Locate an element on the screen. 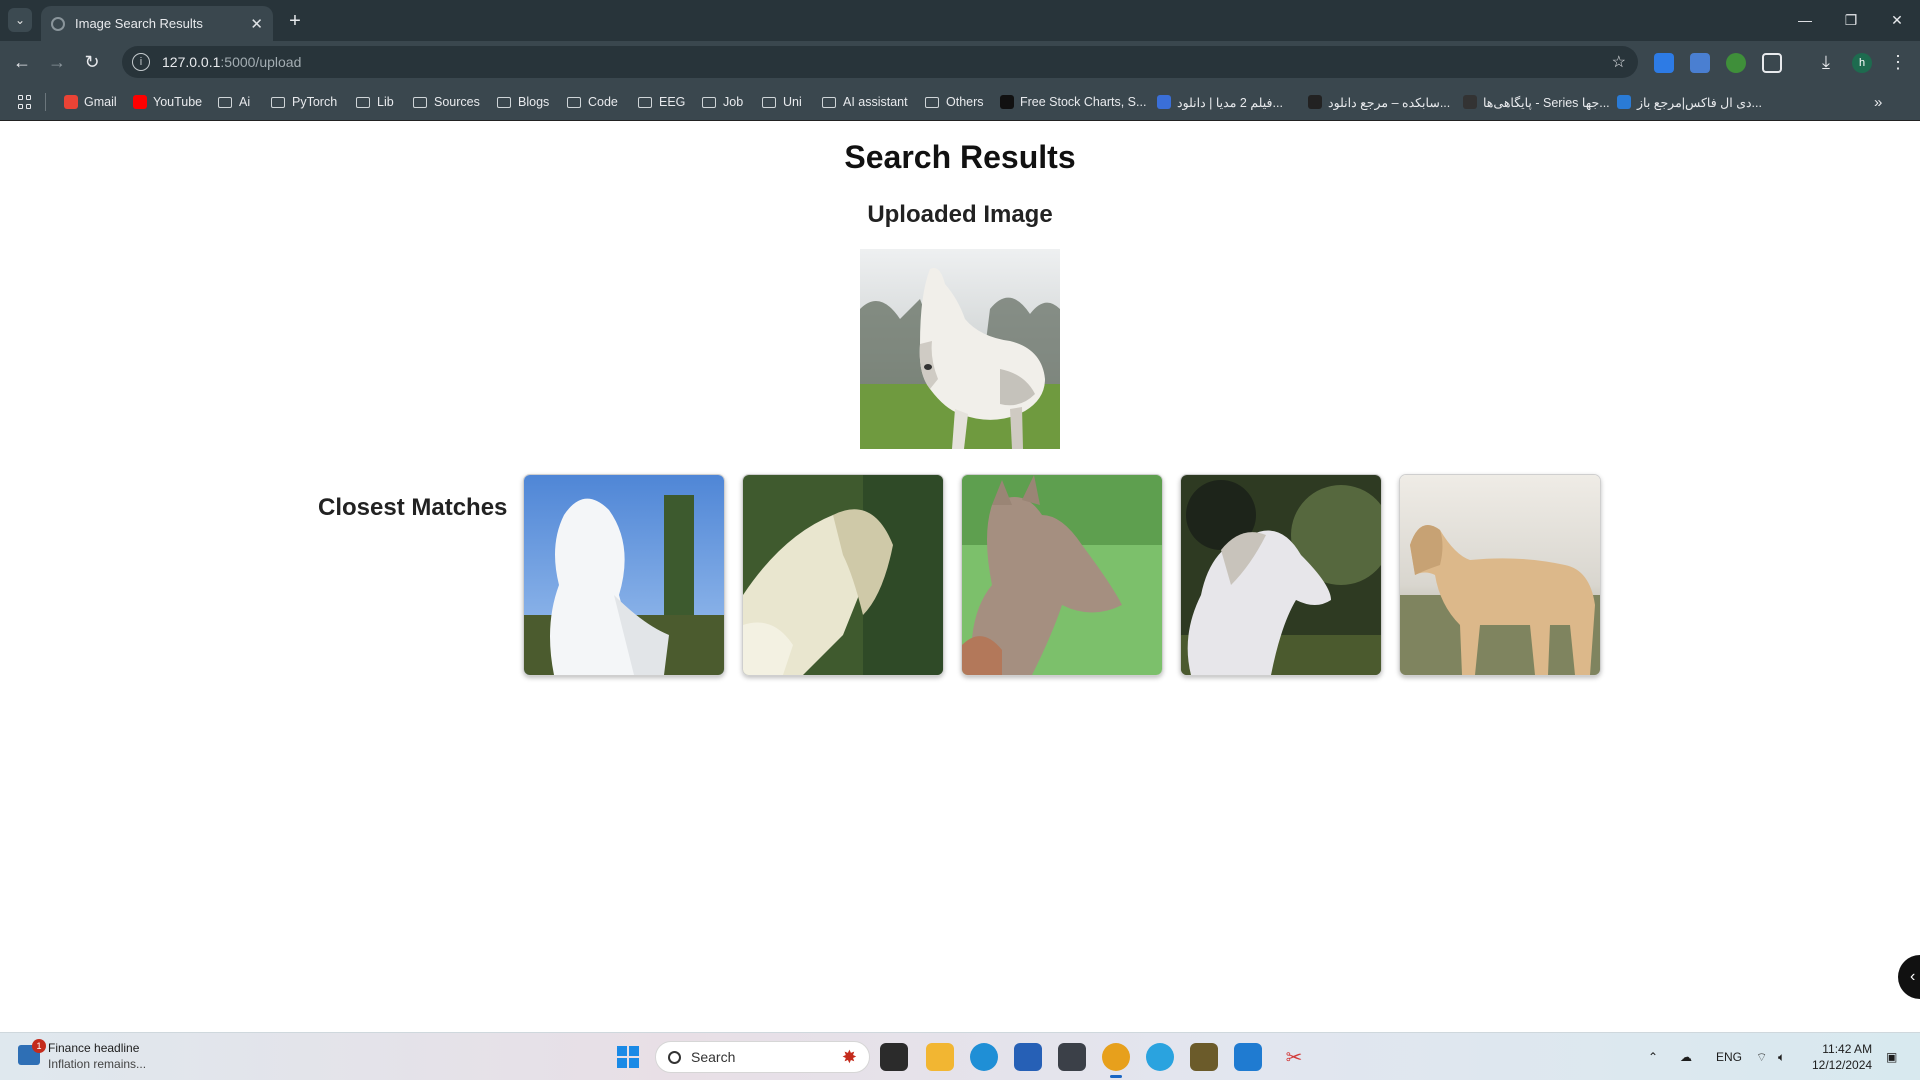 The image size is (1920, 1081). url-host: 127.0.0.1 is located at coordinates (191, 62).